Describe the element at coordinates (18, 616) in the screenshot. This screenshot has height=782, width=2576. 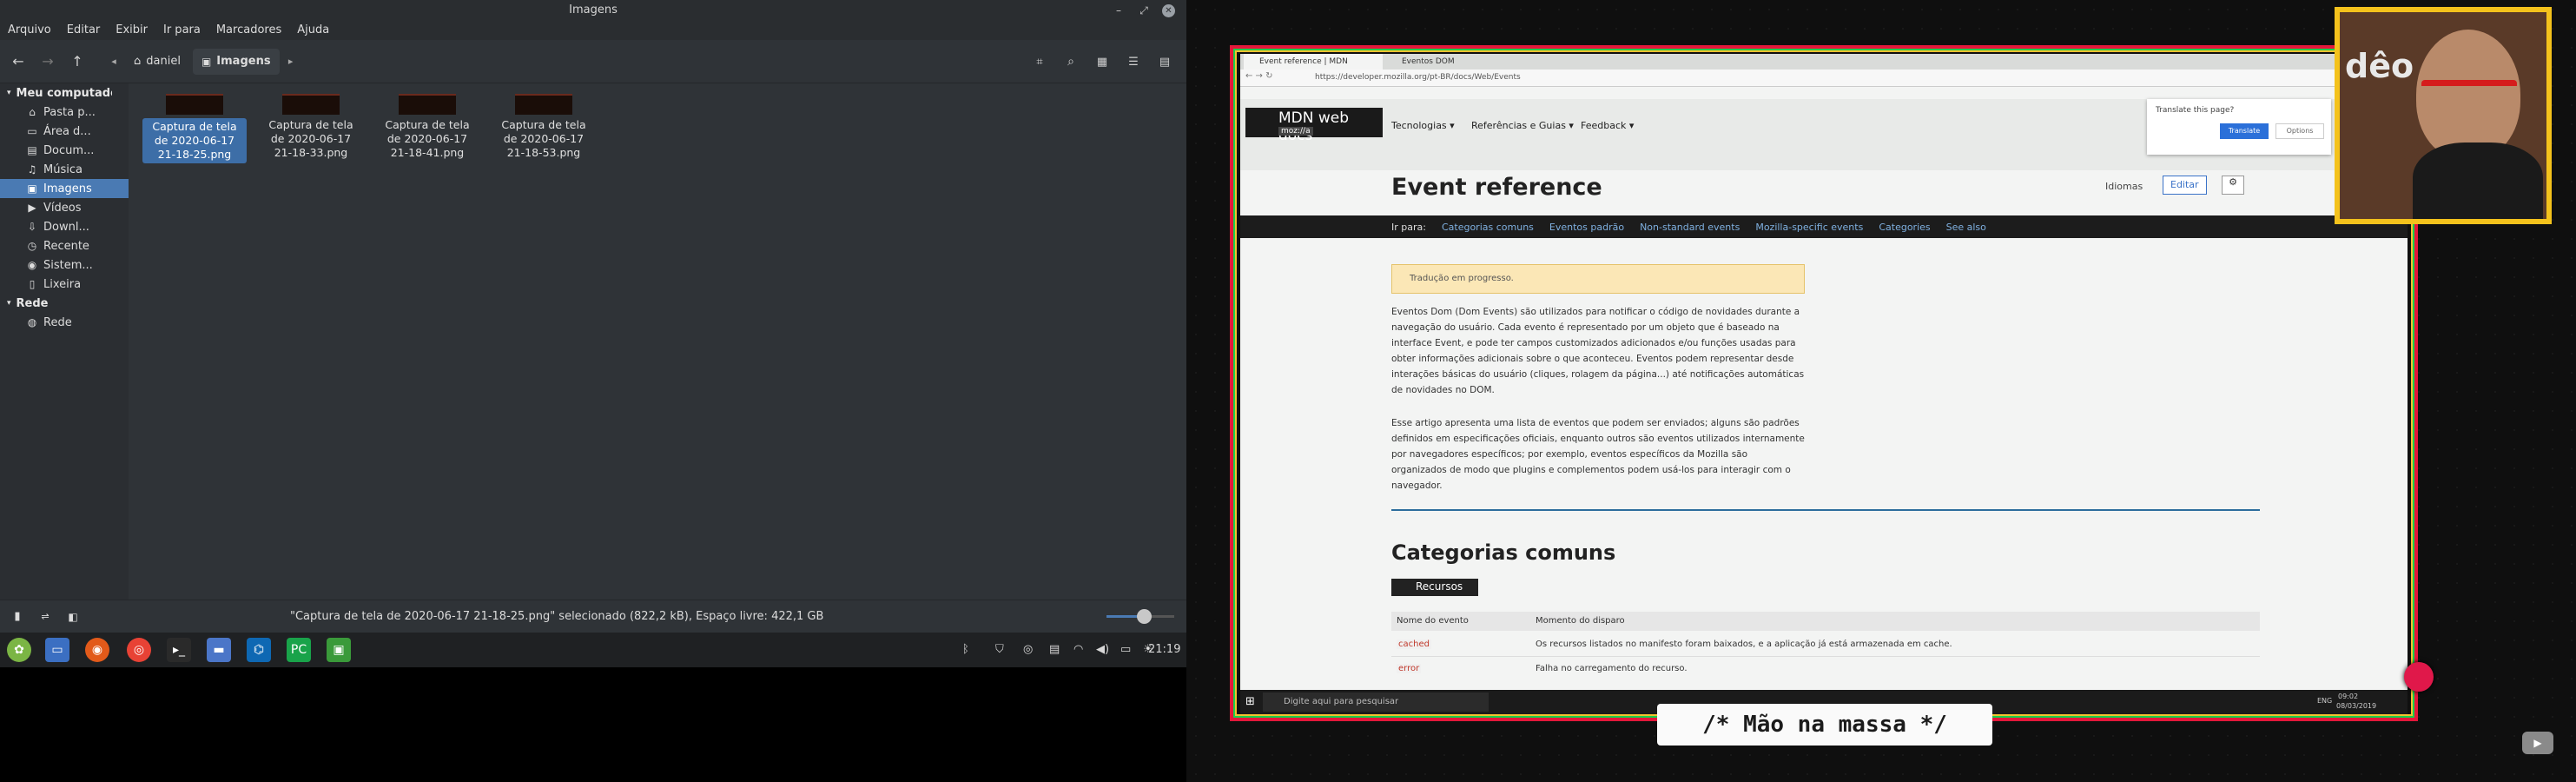
I see `places-icon: ▮` at that location.